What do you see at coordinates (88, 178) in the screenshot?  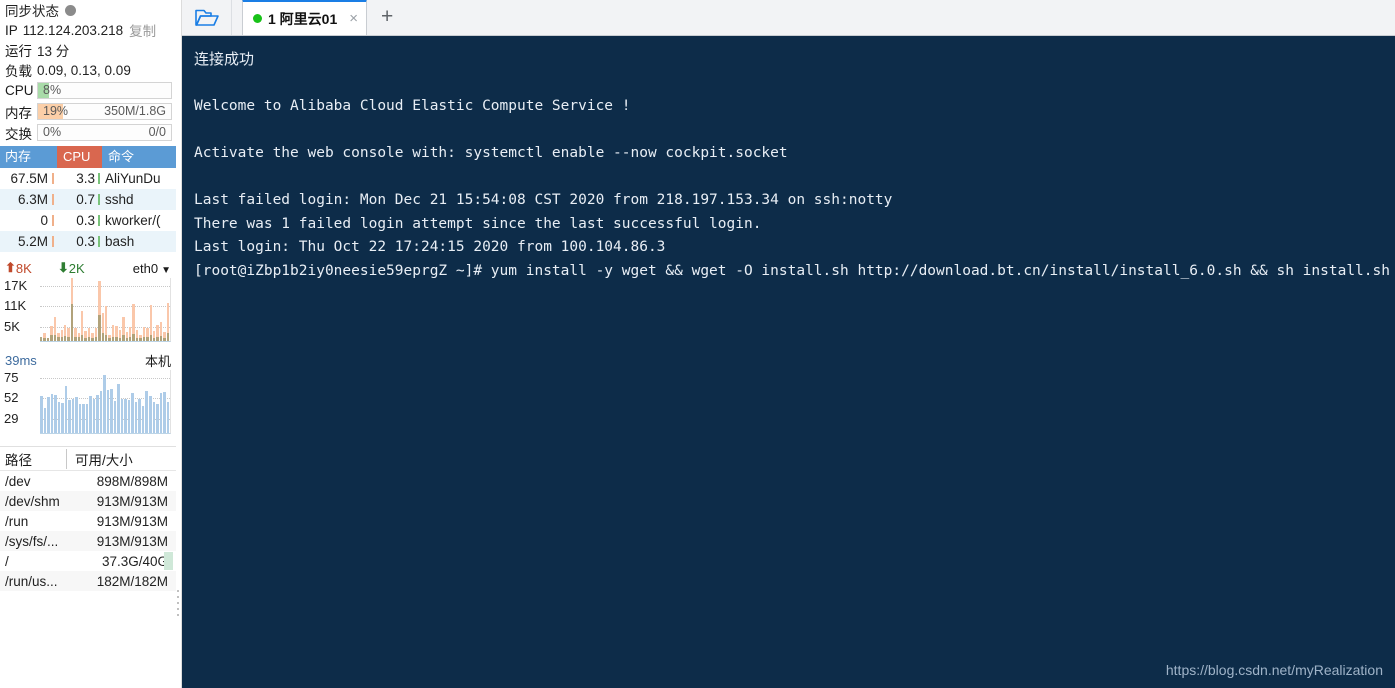 I see `process-row: 67.5M 3.3 AliYunDu` at bounding box center [88, 178].